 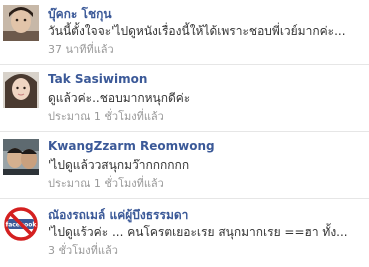 I want to click on comment-text: 'ไปดูแล้ววสนุกมว๊ากกกกกก, so click(x=119, y=165).